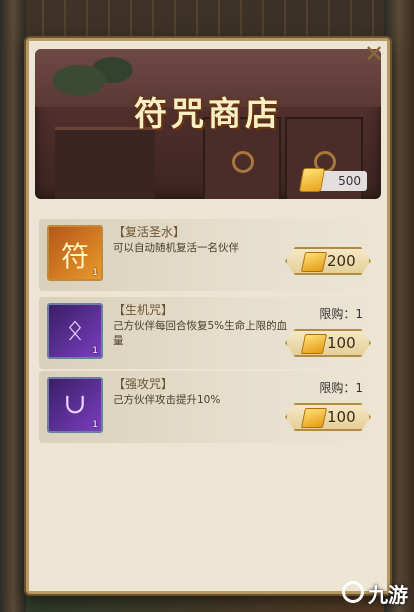 This screenshot has width=414, height=612. I want to click on currency-display: 500, so click(332, 180).